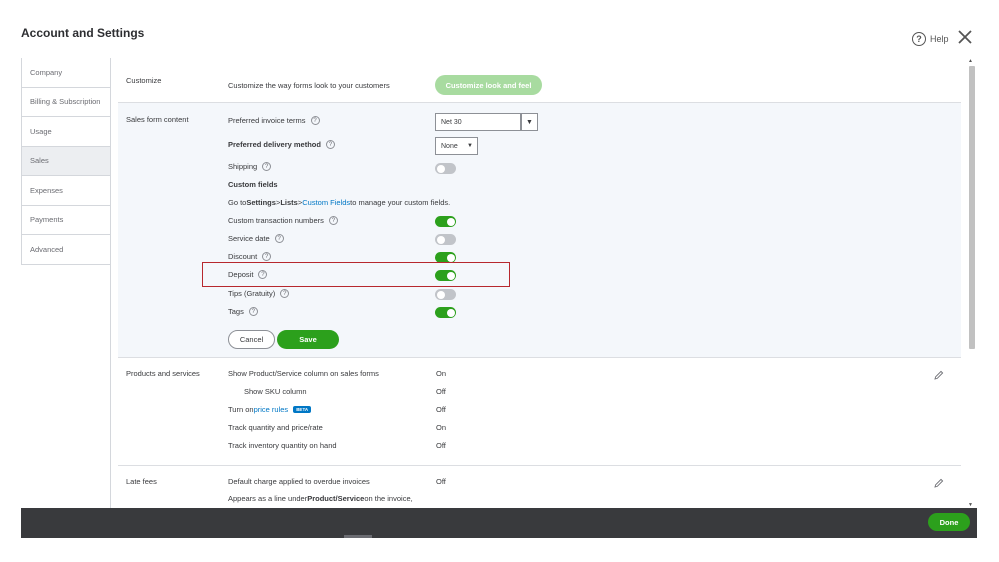 This screenshot has width=999, height=562. Describe the element at coordinates (441, 481) in the screenshot. I see `late-fee-default-value: Off` at that location.